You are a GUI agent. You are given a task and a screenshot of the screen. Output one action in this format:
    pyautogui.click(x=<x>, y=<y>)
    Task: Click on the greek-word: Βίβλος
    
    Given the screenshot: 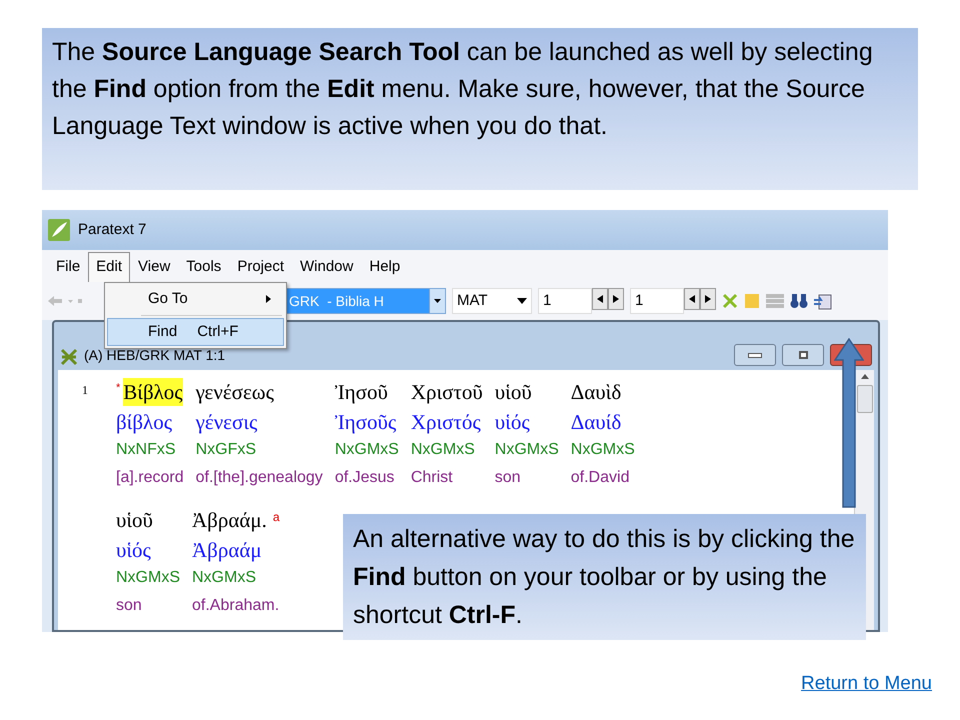 What is the action you would take?
    pyautogui.click(x=153, y=392)
    